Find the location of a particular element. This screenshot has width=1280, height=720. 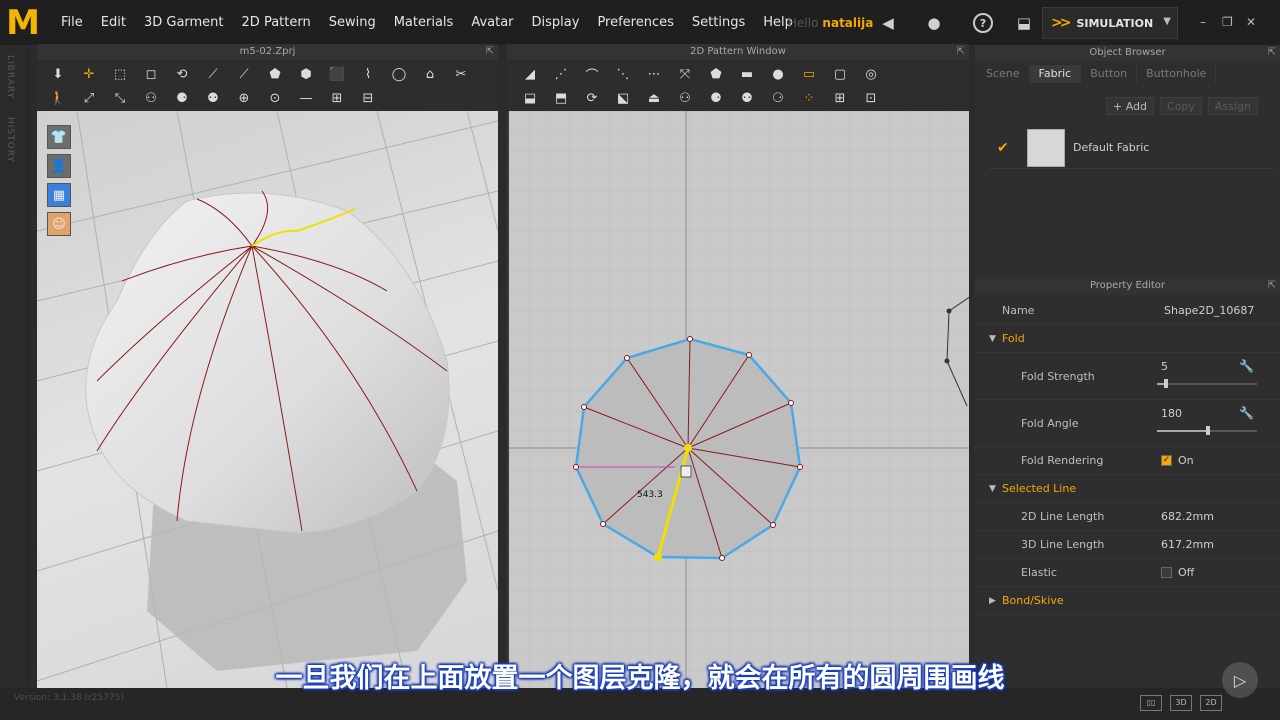

transform-pattern-icon: ⤧ is located at coordinates (685, 74).